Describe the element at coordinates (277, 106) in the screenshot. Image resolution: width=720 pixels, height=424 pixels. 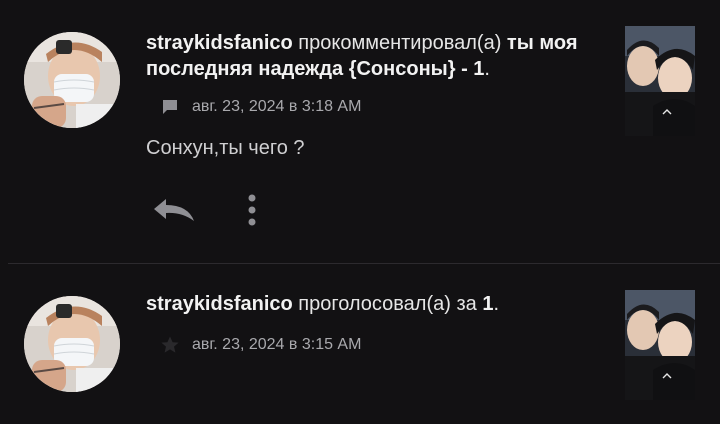
I see `timestamp: авг. 23, 2024 в 3:18 AM` at that location.